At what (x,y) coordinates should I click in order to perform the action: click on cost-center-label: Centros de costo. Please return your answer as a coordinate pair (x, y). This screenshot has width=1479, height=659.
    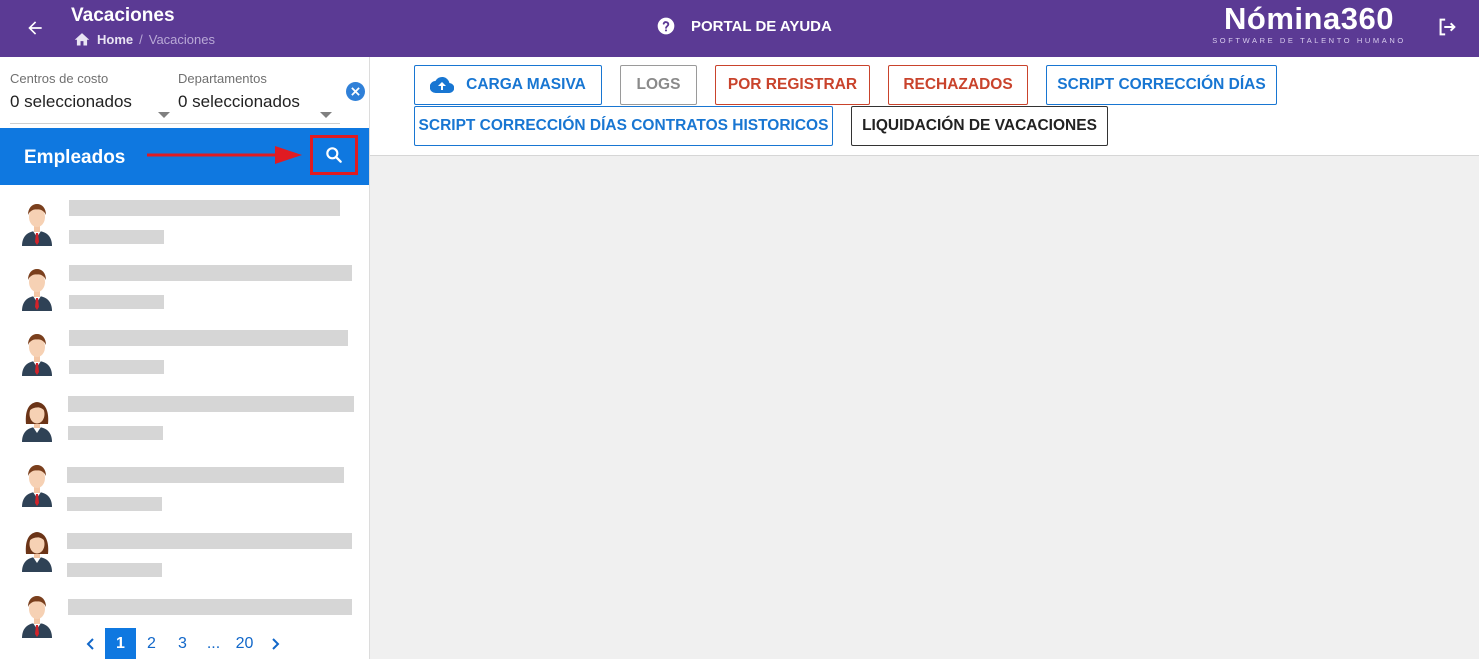
    Looking at the image, I should click on (59, 78).